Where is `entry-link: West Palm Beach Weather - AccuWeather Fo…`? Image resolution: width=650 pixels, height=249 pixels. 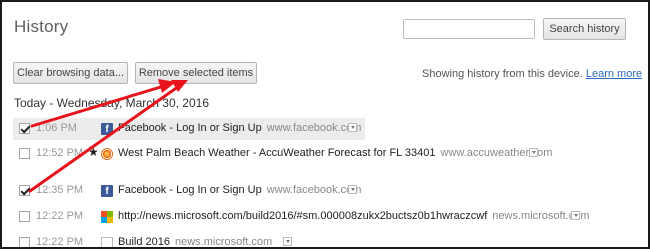
entry-link: West Palm Beach Weather - AccuWeather Fo… is located at coordinates (335, 153).